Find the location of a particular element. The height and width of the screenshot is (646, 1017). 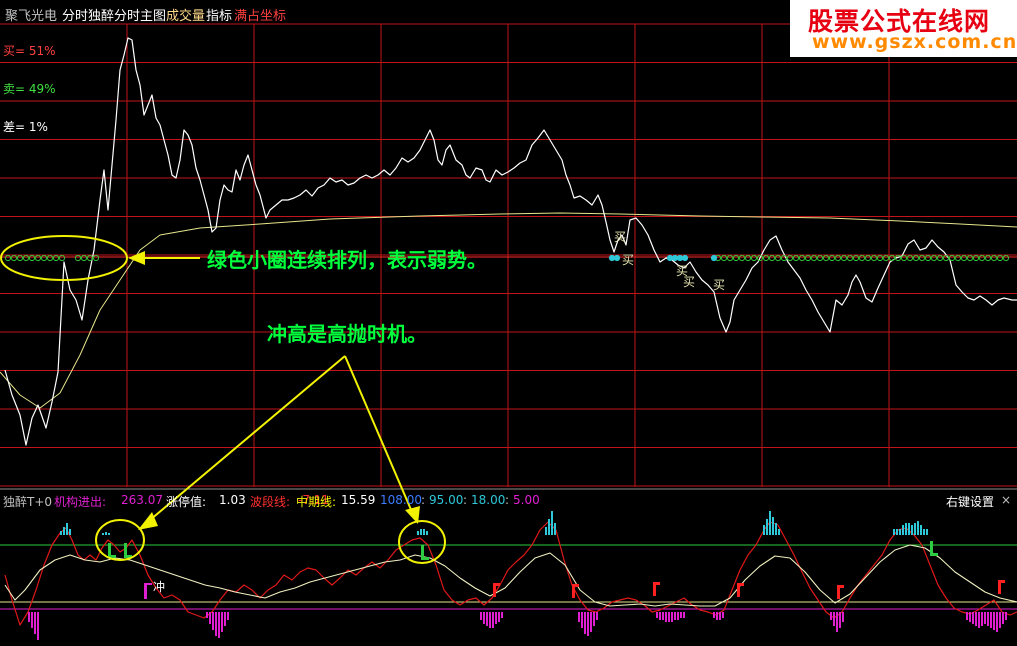

arrow-head-icon is located at coordinates (136, 258).